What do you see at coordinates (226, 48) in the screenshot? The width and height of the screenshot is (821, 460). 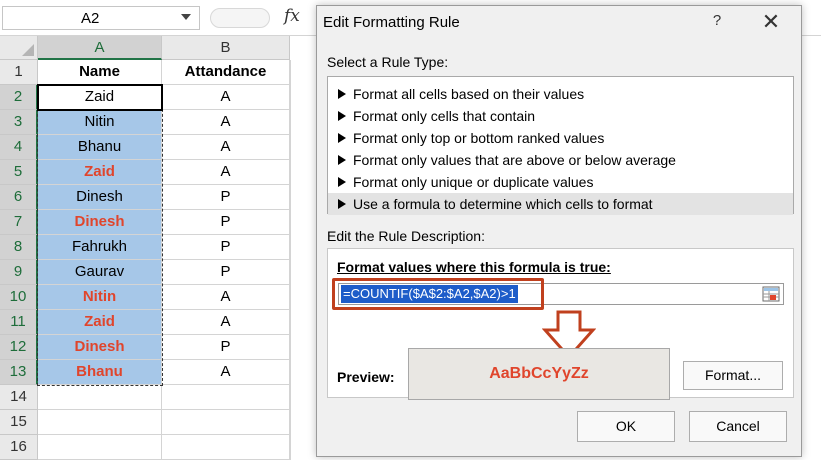 I see `column-header-b: B` at bounding box center [226, 48].